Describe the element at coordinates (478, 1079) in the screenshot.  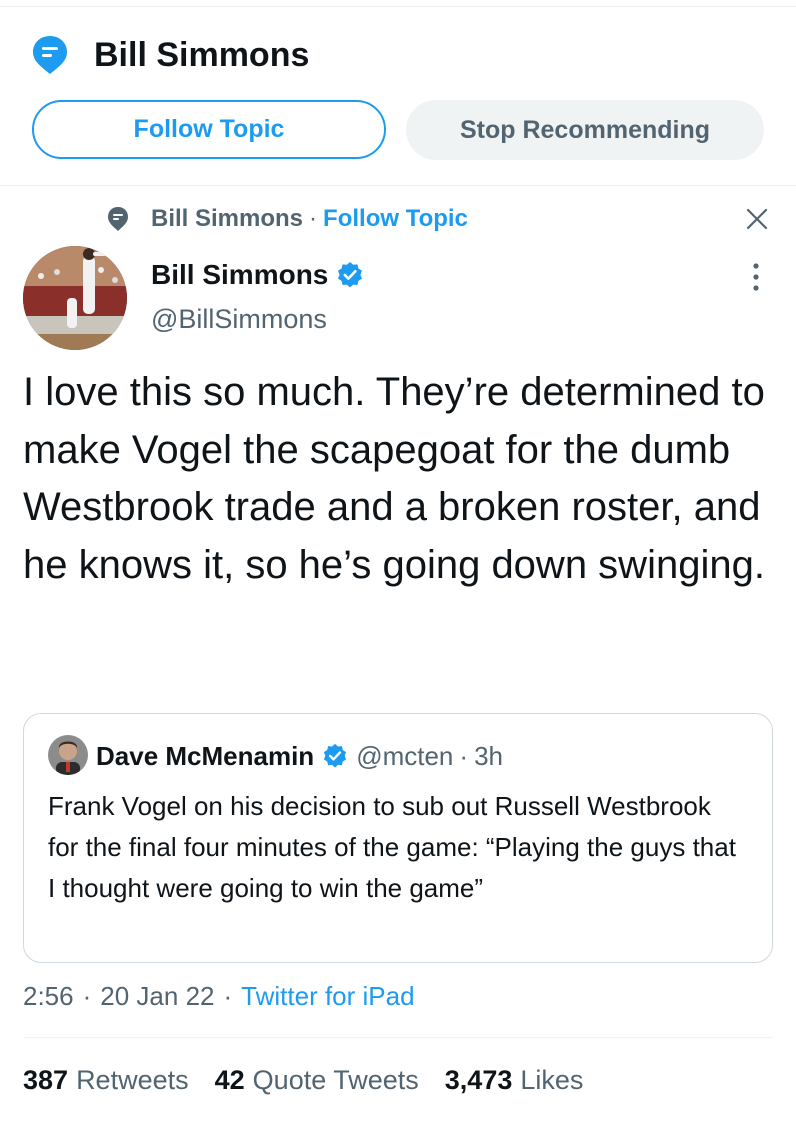
I see `likes-count: 3,473` at that location.